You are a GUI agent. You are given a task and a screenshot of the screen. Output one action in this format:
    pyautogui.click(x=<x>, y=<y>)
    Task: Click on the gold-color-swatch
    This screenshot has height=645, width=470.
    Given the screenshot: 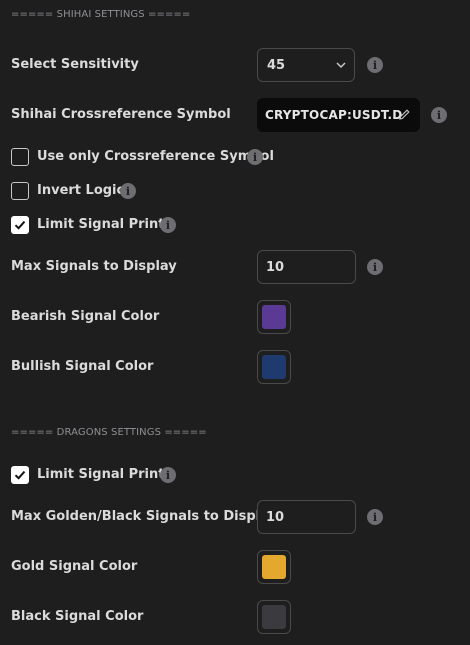 What is the action you would take?
    pyautogui.click(x=274, y=567)
    